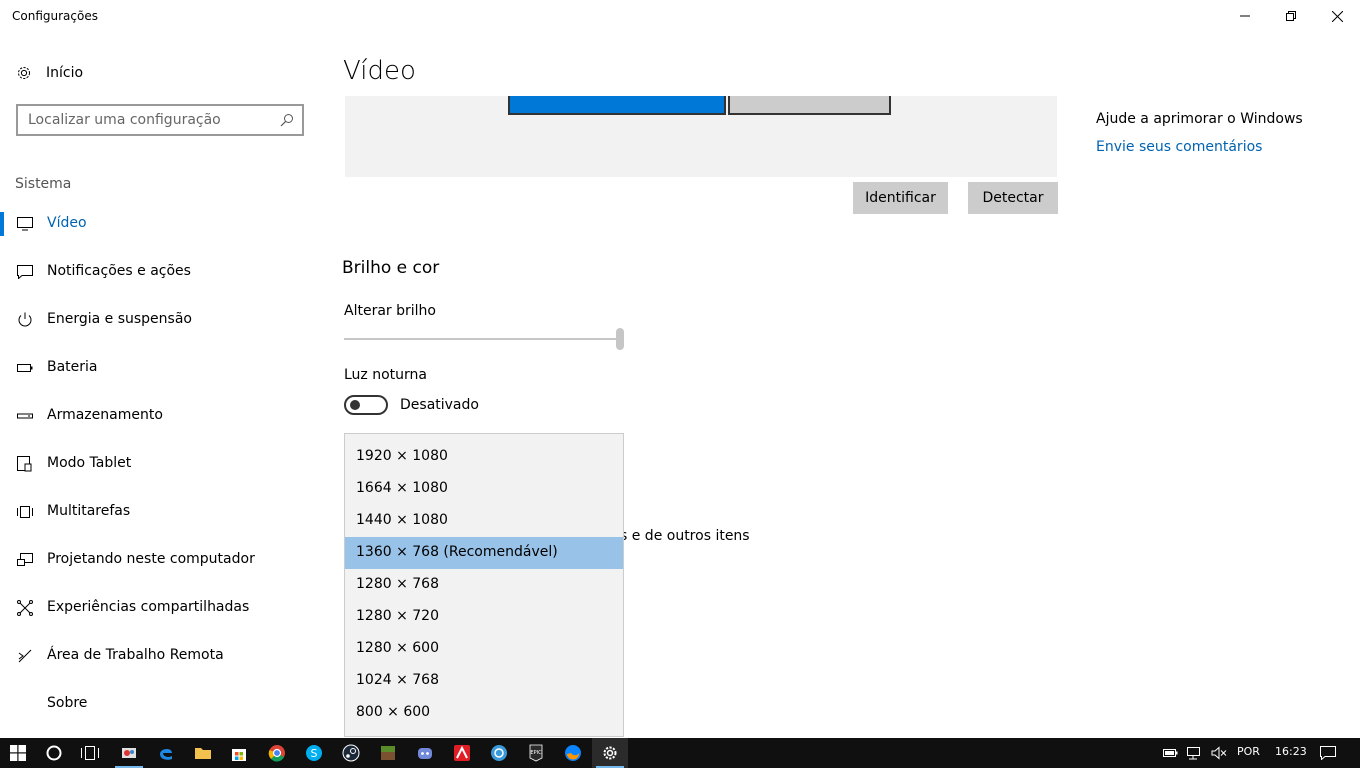  I want to click on option-label: 1280 × 720, so click(397, 616).